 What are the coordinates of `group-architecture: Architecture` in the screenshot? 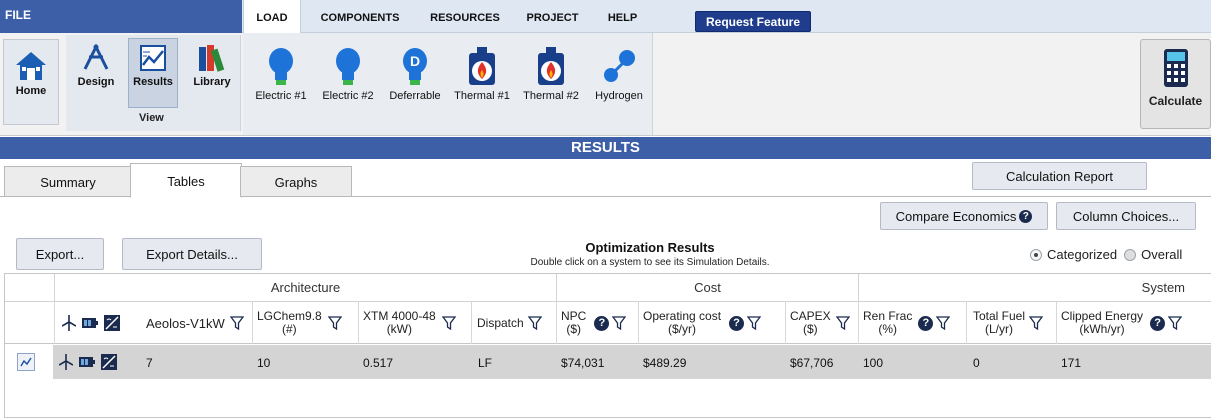 It's located at (306, 288).